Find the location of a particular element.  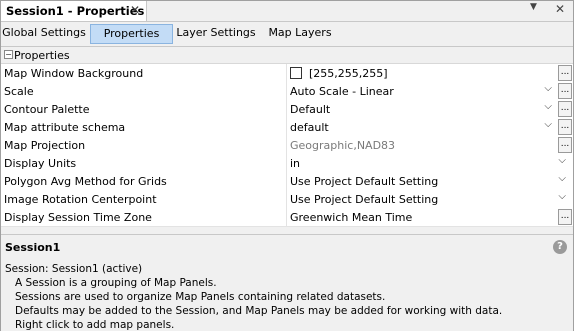

property-value: default is located at coordinates (309, 127).